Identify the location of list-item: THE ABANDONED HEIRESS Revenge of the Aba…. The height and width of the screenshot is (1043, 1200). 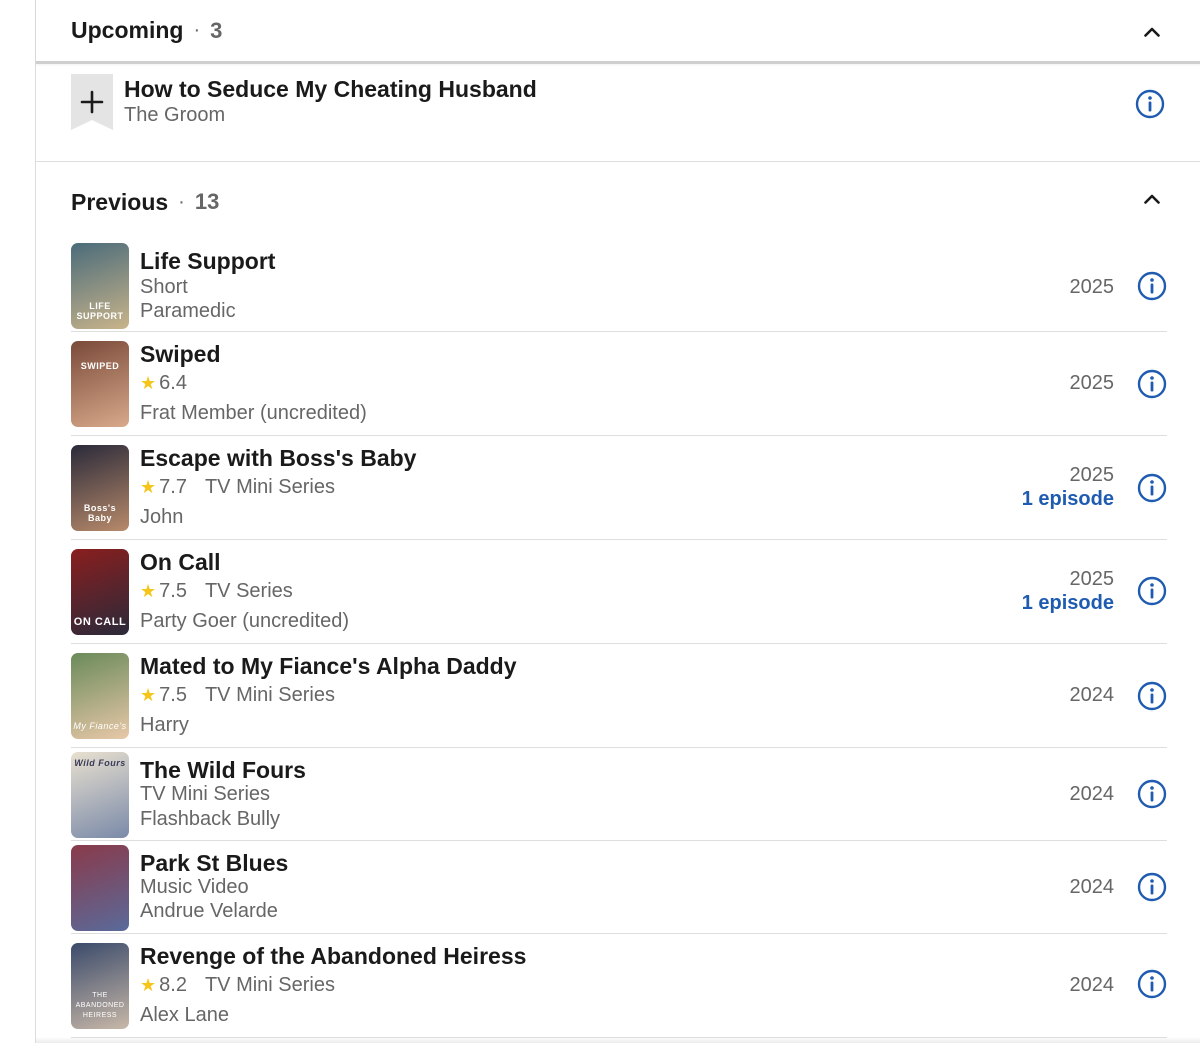
(619, 986).